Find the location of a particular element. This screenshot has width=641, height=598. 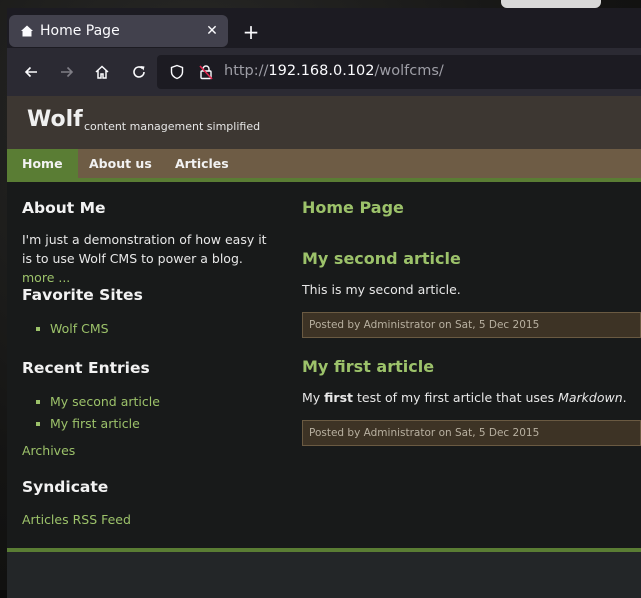

archives-link: Archives is located at coordinates (48, 450).